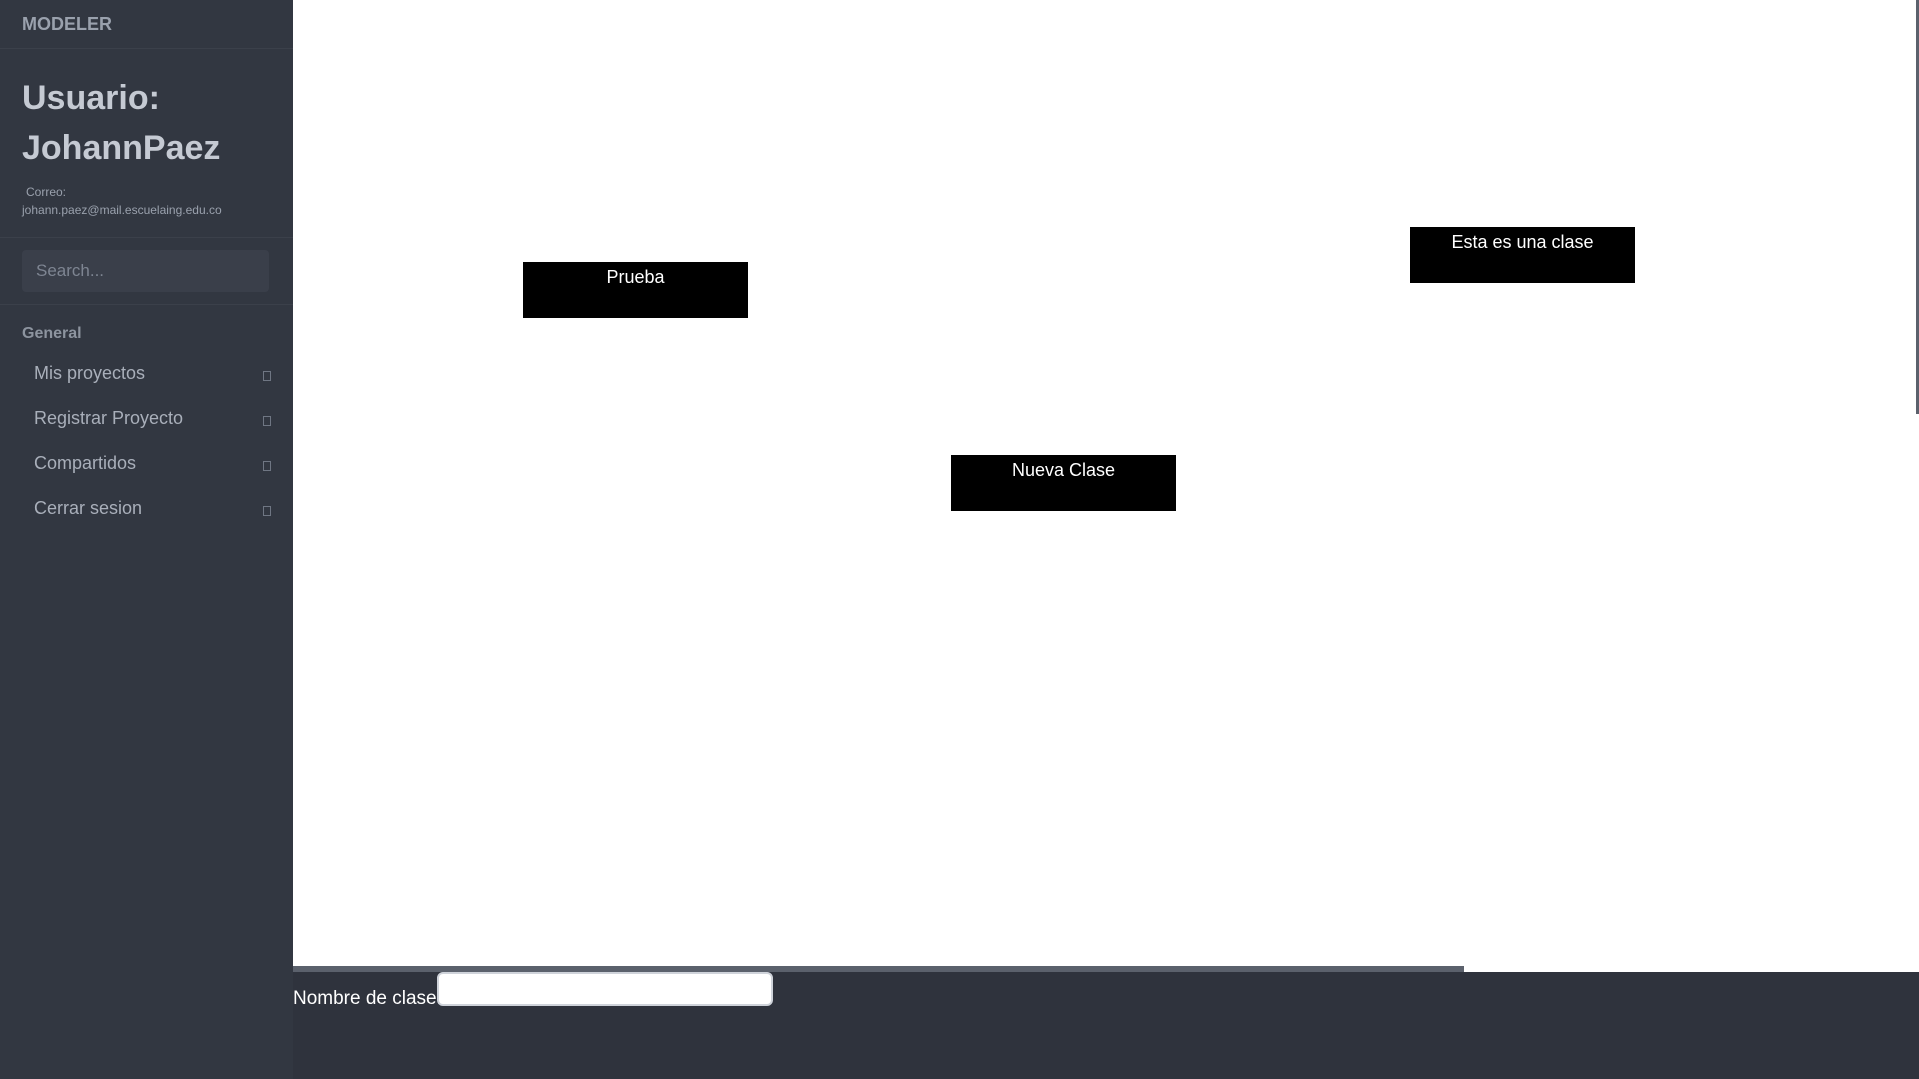 This screenshot has width=1919, height=1079. I want to click on sidebar-item-label: Mis proyectos, so click(90, 373).